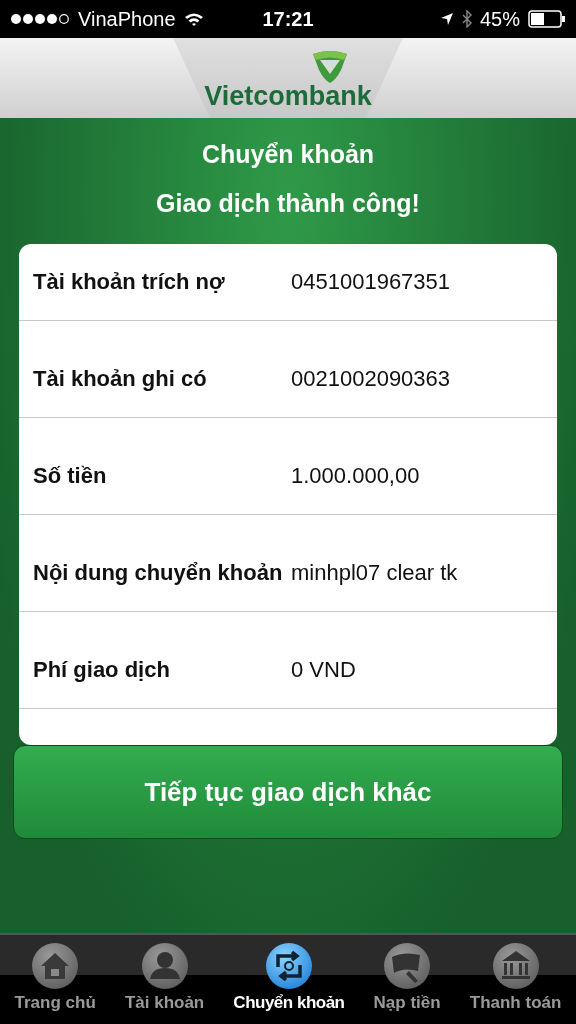  I want to click on wifi-icon, so click(193, 19).